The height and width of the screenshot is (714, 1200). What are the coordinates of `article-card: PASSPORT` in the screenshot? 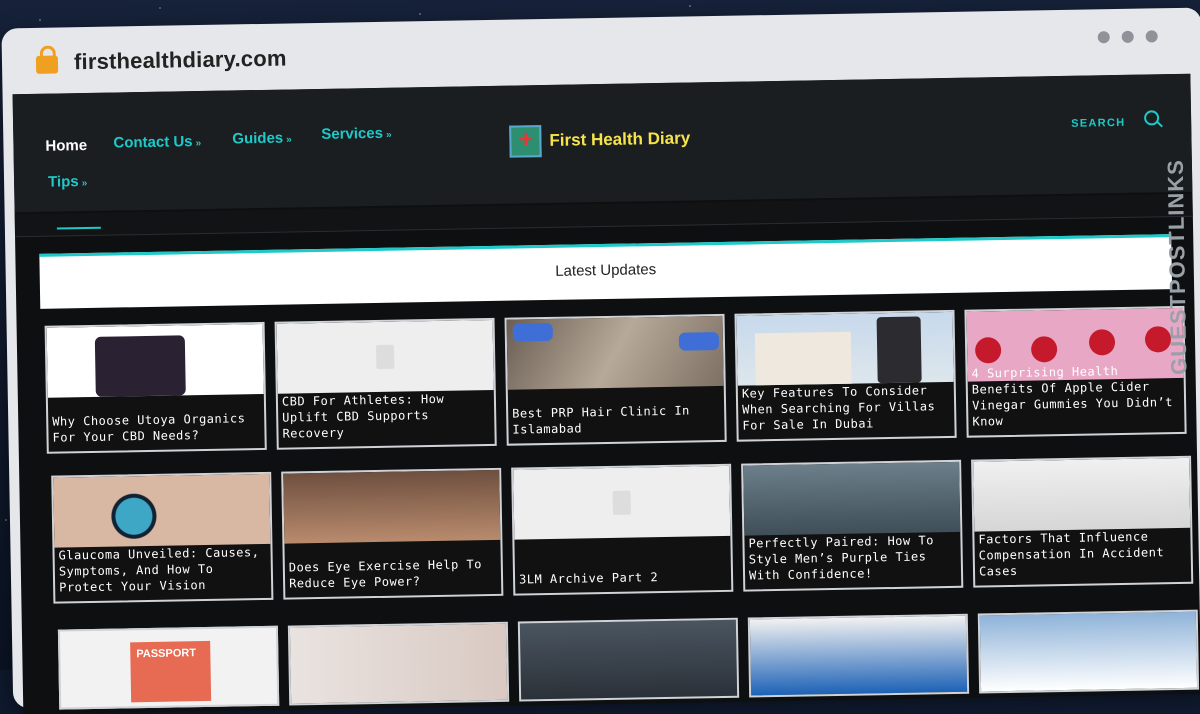 It's located at (168, 667).